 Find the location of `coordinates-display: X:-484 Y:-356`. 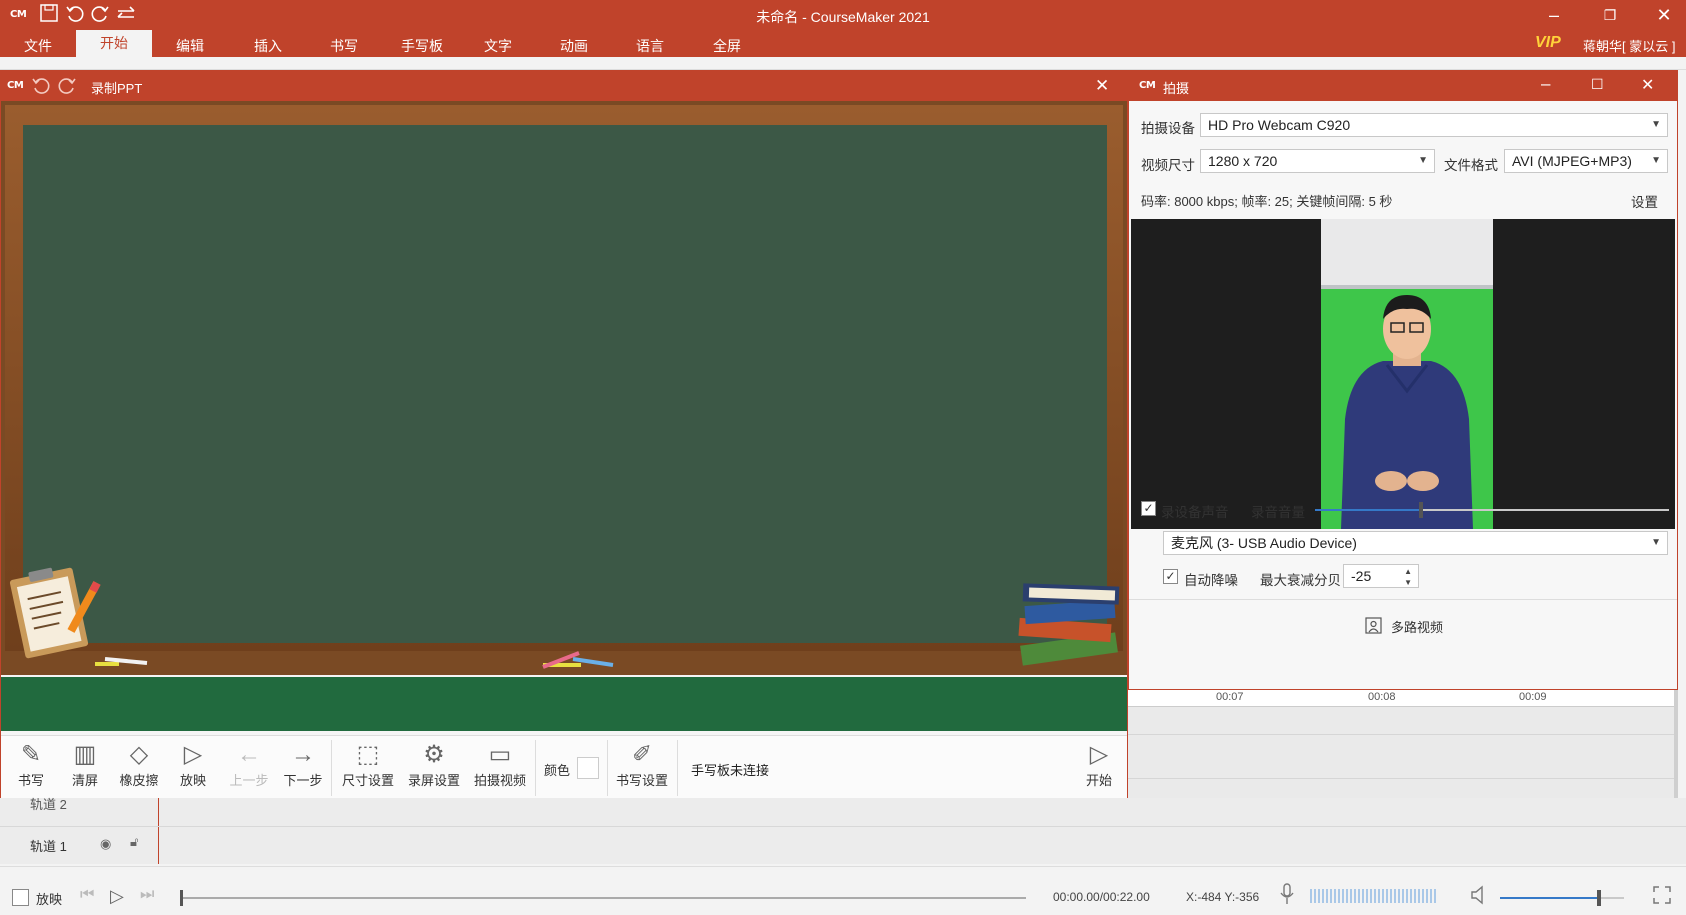

coordinates-display: X:-484 Y:-356 is located at coordinates (1223, 897).